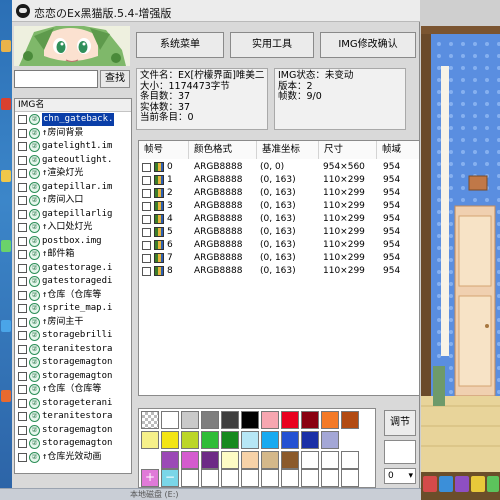 The height and width of the screenshot is (500, 500). Describe the element at coordinates (73, 215) in the screenshot. I see `list-item: ② gatepillarlig` at that location.